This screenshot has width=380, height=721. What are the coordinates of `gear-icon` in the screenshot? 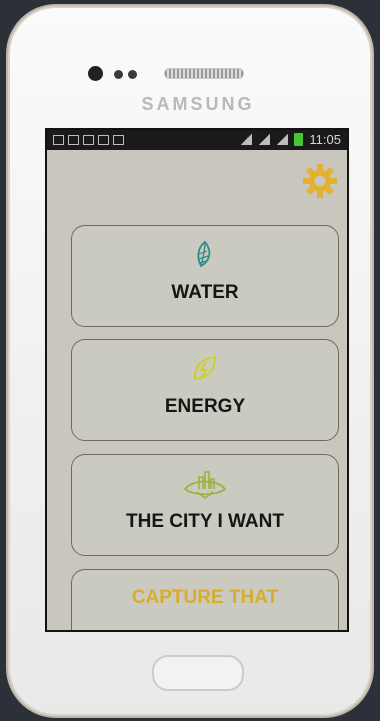 It's located at (320, 181).